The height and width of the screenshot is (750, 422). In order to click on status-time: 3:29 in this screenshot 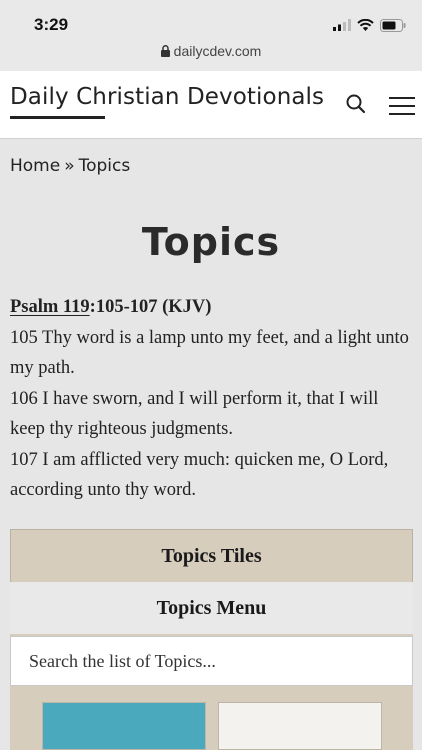, I will do `click(51, 24)`.